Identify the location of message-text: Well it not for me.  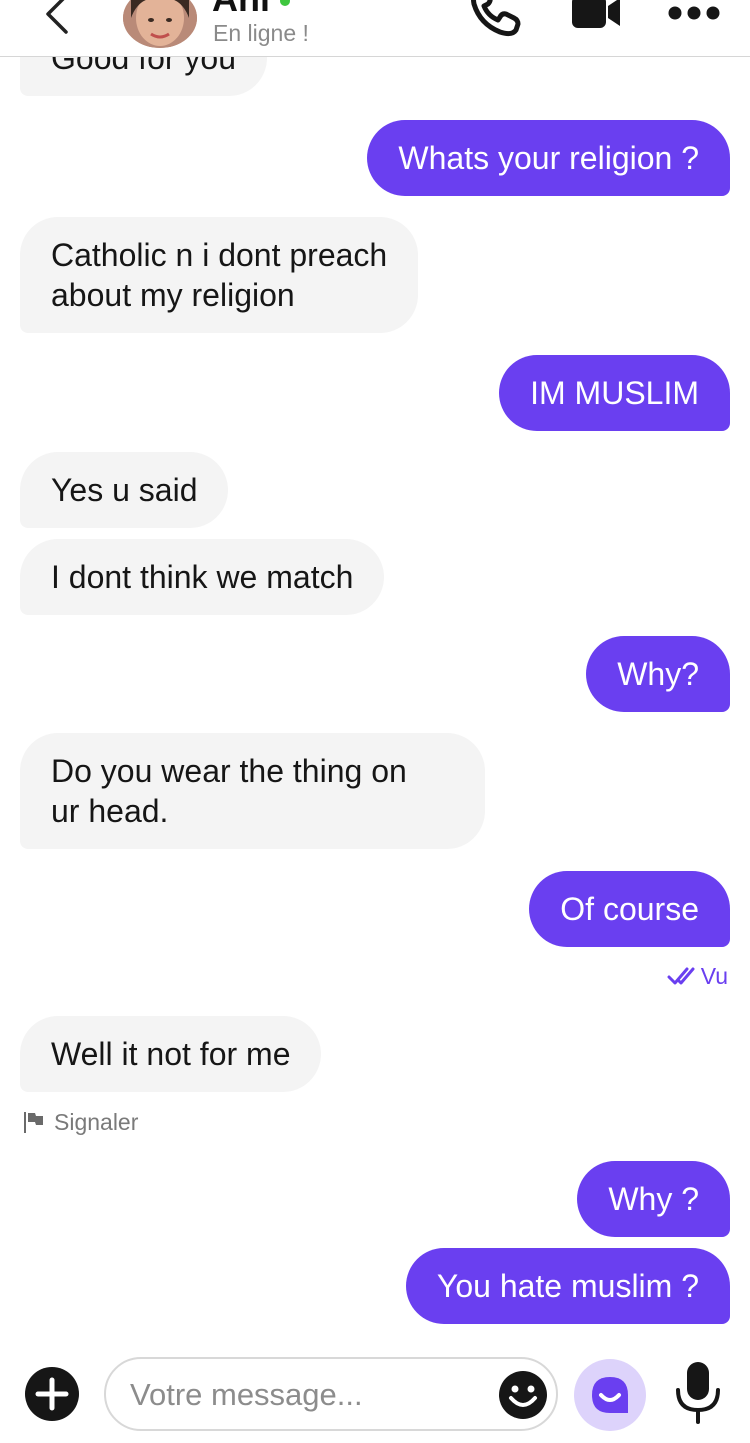
(171, 1054).